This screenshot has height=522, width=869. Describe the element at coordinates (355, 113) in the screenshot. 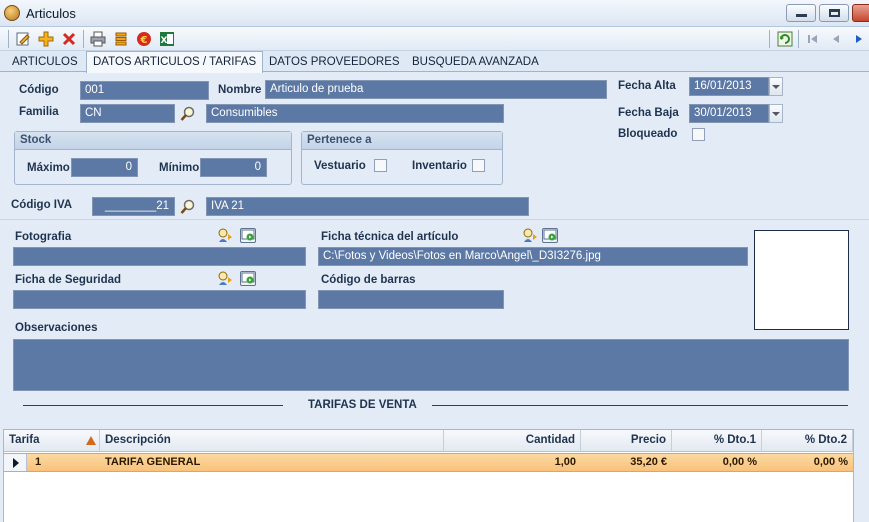

I see `familia-description-input: Consumibles` at that location.